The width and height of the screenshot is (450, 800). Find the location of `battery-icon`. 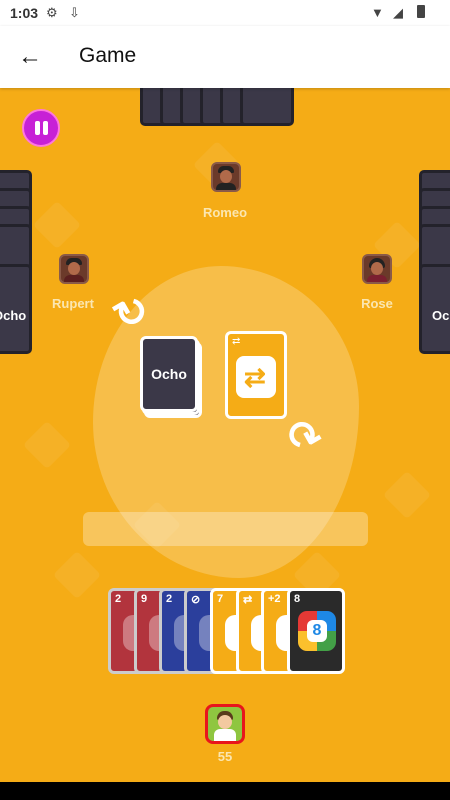

battery-icon is located at coordinates (421, 11).